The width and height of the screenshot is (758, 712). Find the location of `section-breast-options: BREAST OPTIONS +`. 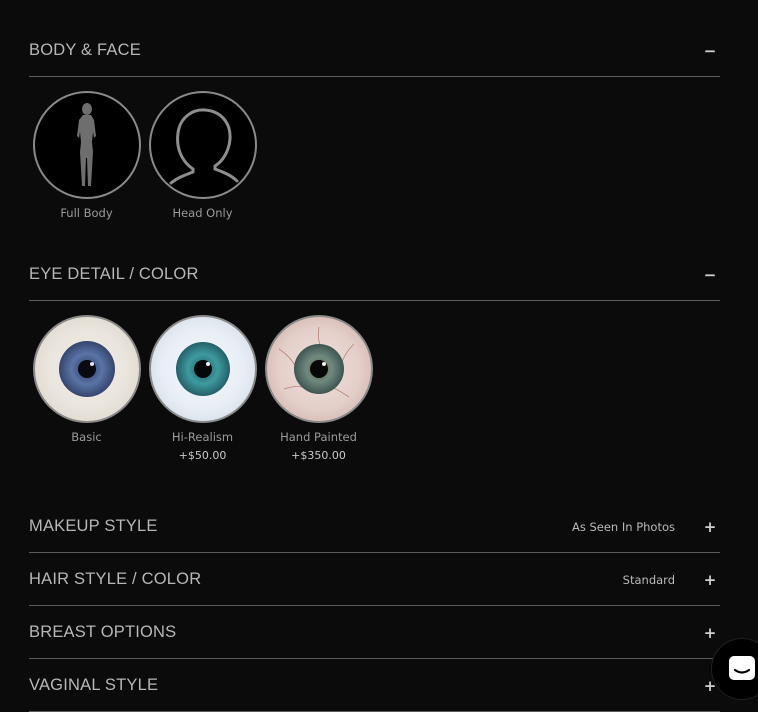

section-breast-options: BREAST OPTIONS + is located at coordinates (374, 633).